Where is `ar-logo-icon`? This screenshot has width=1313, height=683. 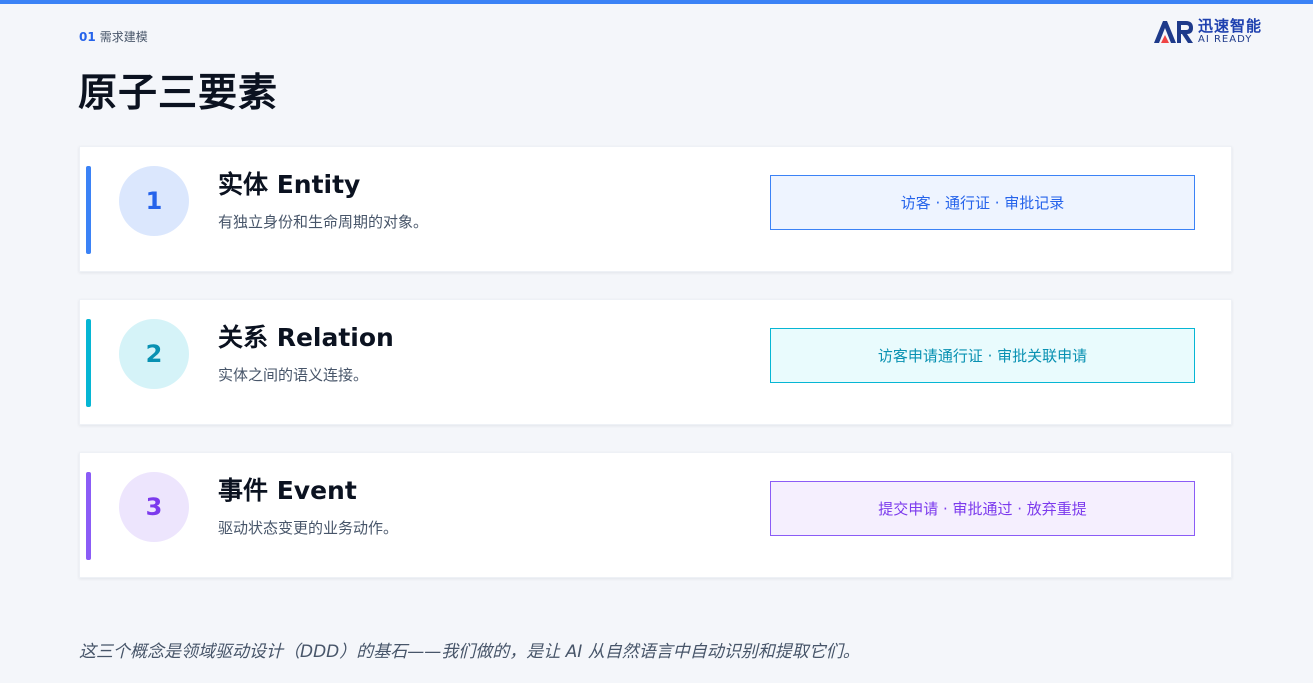 ar-logo-icon is located at coordinates (1173, 32).